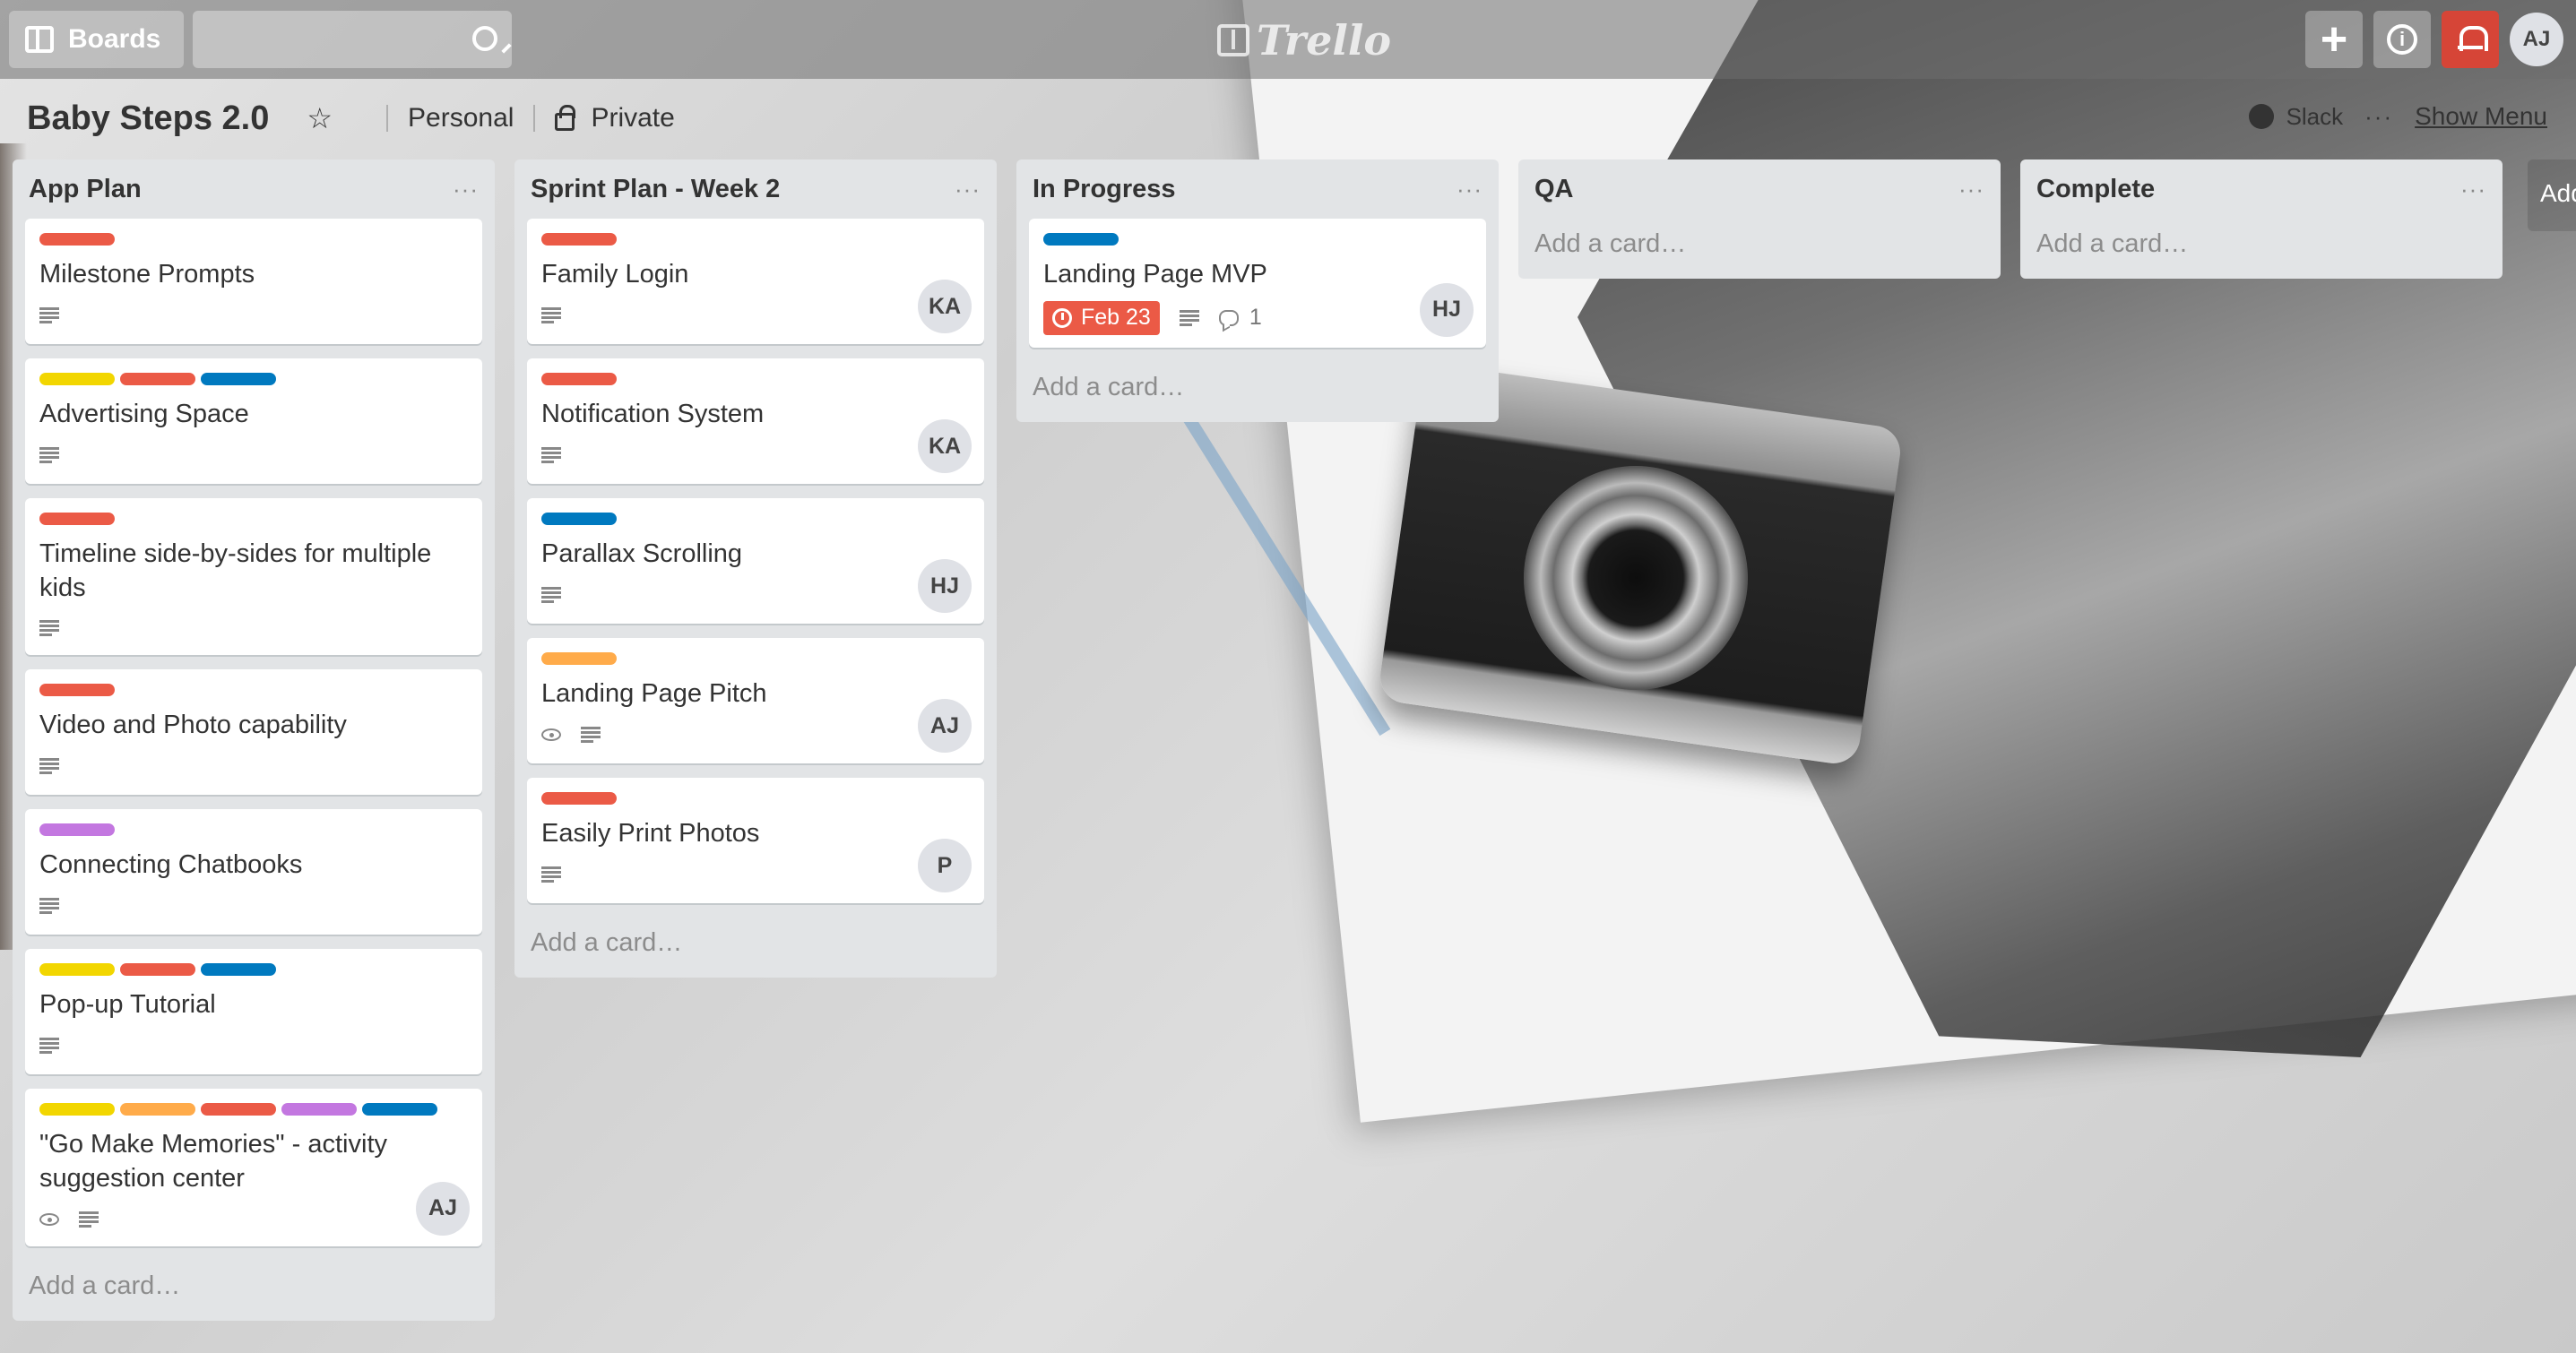 The image size is (2576, 1353). I want to click on card-title: Video and Photo capability, so click(193, 725).